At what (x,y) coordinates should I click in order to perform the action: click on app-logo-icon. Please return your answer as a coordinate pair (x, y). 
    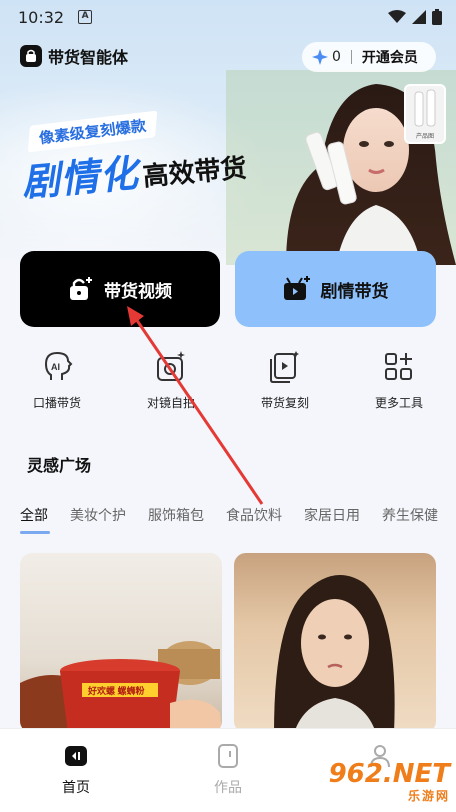
    Looking at the image, I should click on (31, 56).